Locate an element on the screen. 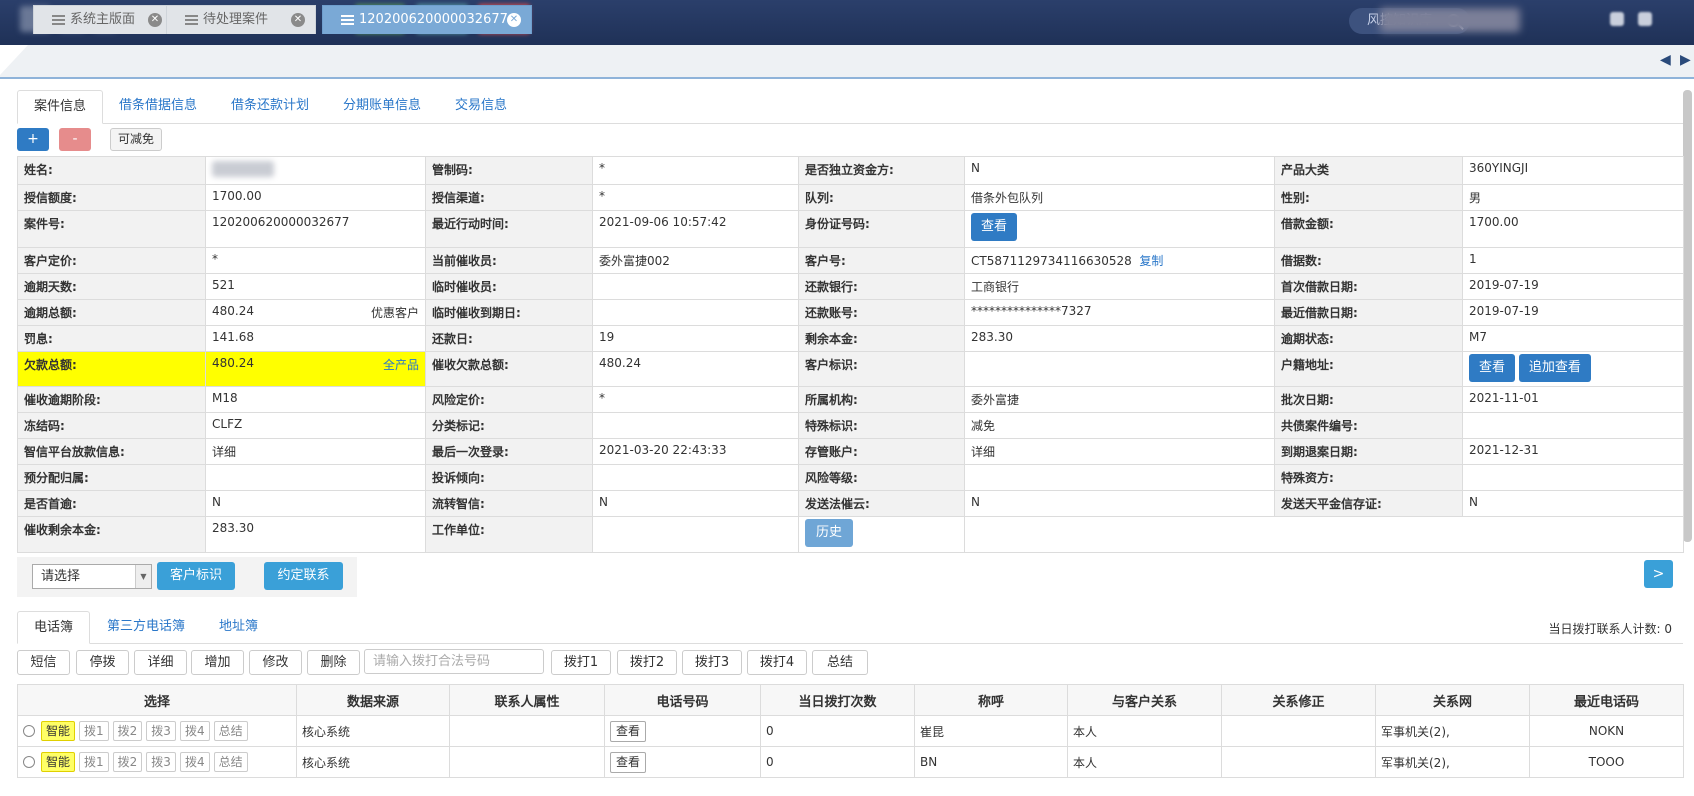  repay-account-value: ***************7327 is located at coordinates (1119, 312).